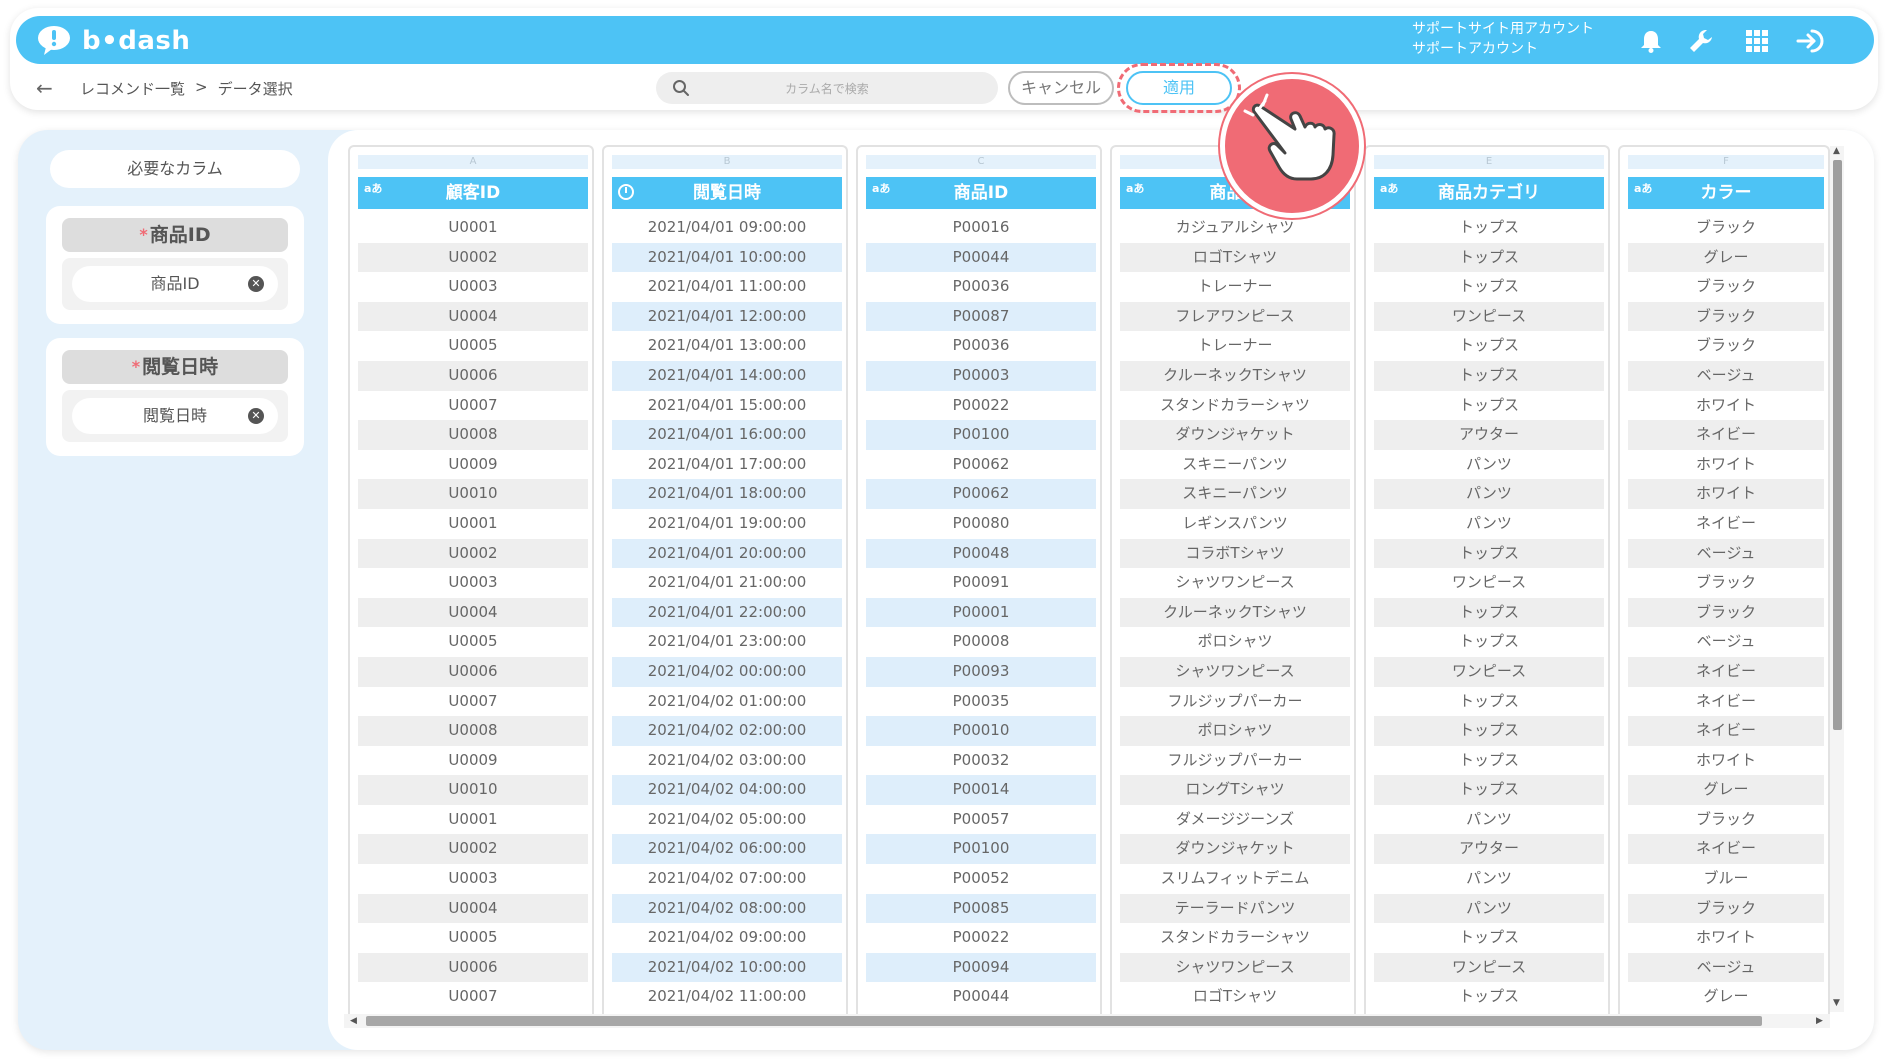  What do you see at coordinates (353, 1021) in the screenshot?
I see `scroll-left-icon: ◀` at bounding box center [353, 1021].